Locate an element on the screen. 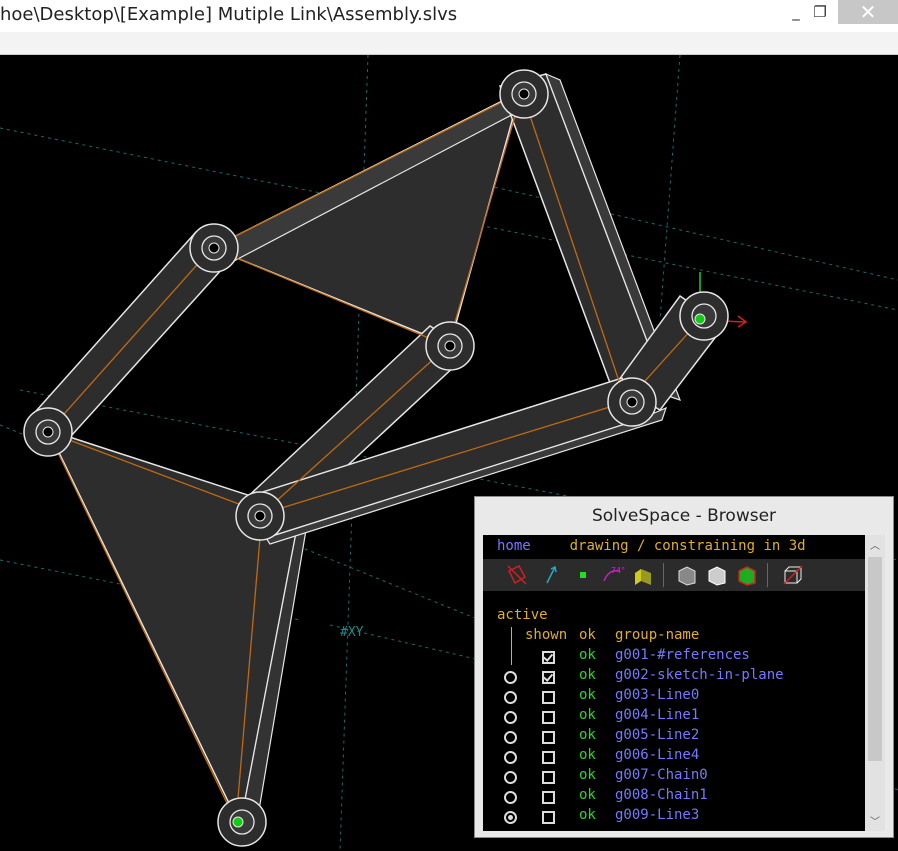 This screenshot has height=851, width=898. group-name-link: g007-Chain0 is located at coordinates (661, 775).